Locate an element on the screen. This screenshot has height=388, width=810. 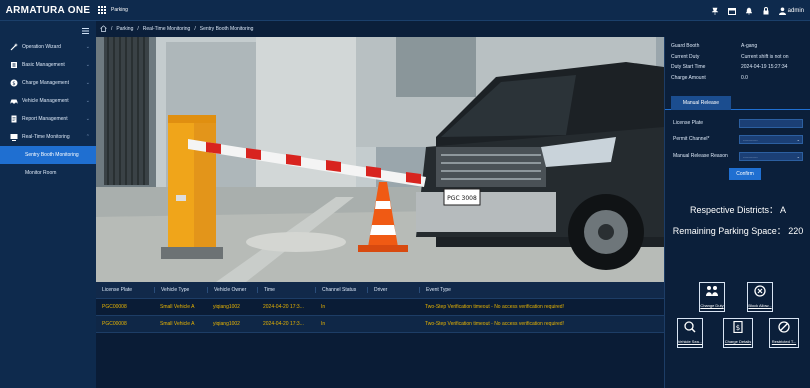
charge-details-button: $ Charge Details is located at coordinates (738, 333).